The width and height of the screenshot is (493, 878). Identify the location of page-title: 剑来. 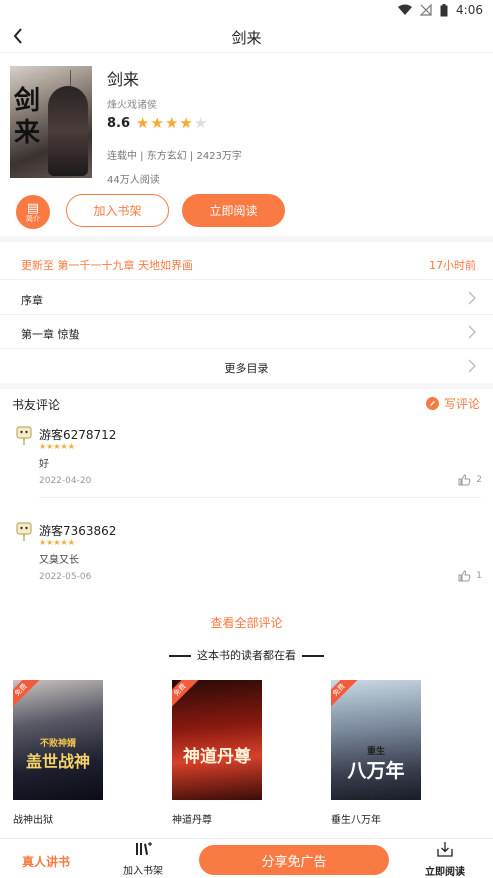
(246, 38).